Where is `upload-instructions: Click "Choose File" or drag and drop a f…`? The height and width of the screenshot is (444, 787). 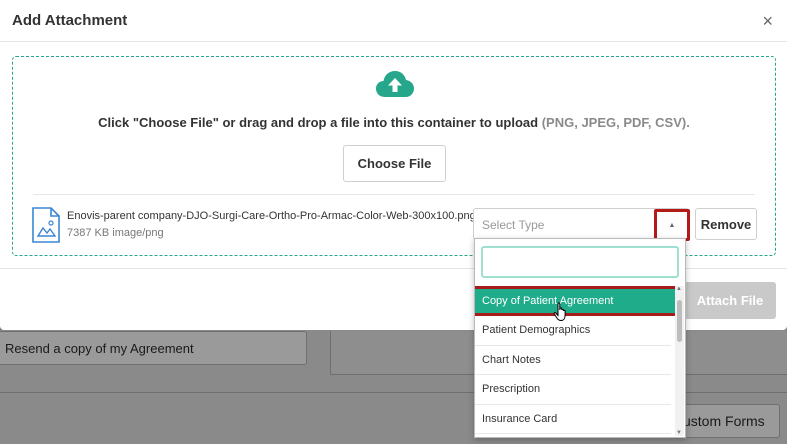
upload-instructions: Click "Choose File" or drag and drop a f… is located at coordinates (394, 122).